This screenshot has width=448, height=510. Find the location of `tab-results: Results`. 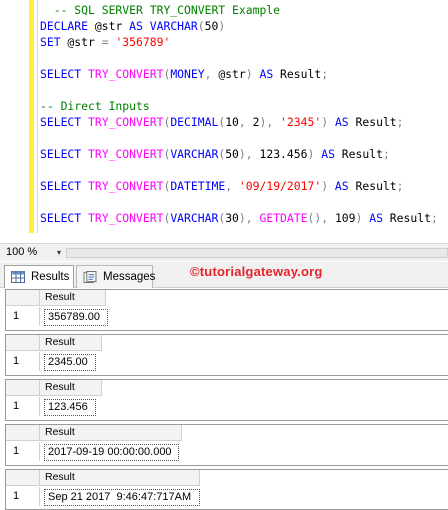

tab-results: Results is located at coordinates (39, 276).